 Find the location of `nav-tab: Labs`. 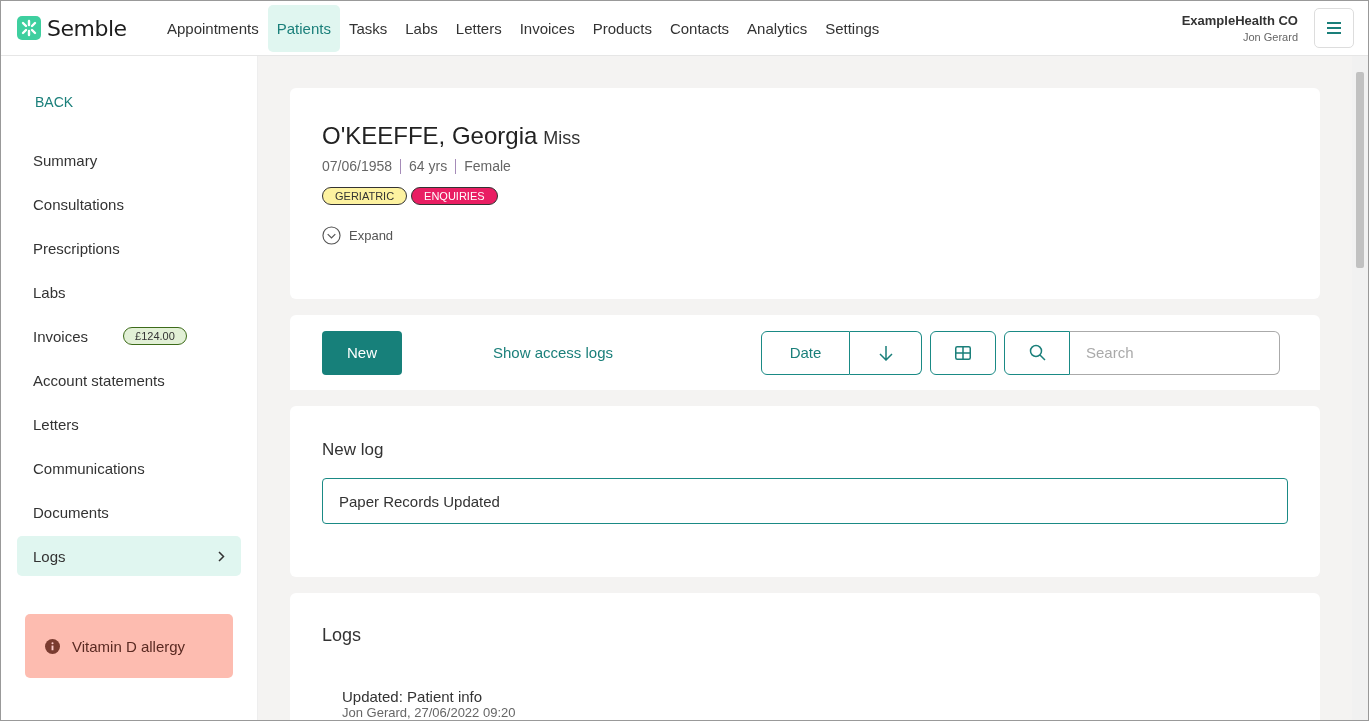

nav-tab: Labs is located at coordinates (421, 28).